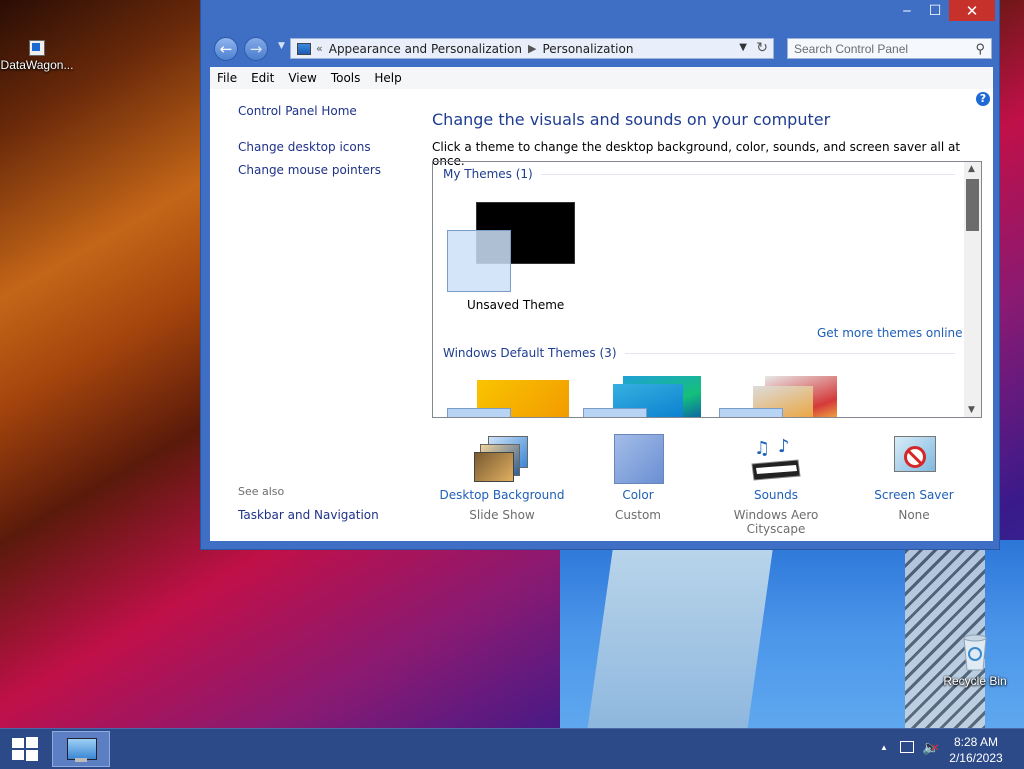  What do you see at coordinates (983, 99) in the screenshot?
I see `help-icon: ?` at bounding box center [983, 99].